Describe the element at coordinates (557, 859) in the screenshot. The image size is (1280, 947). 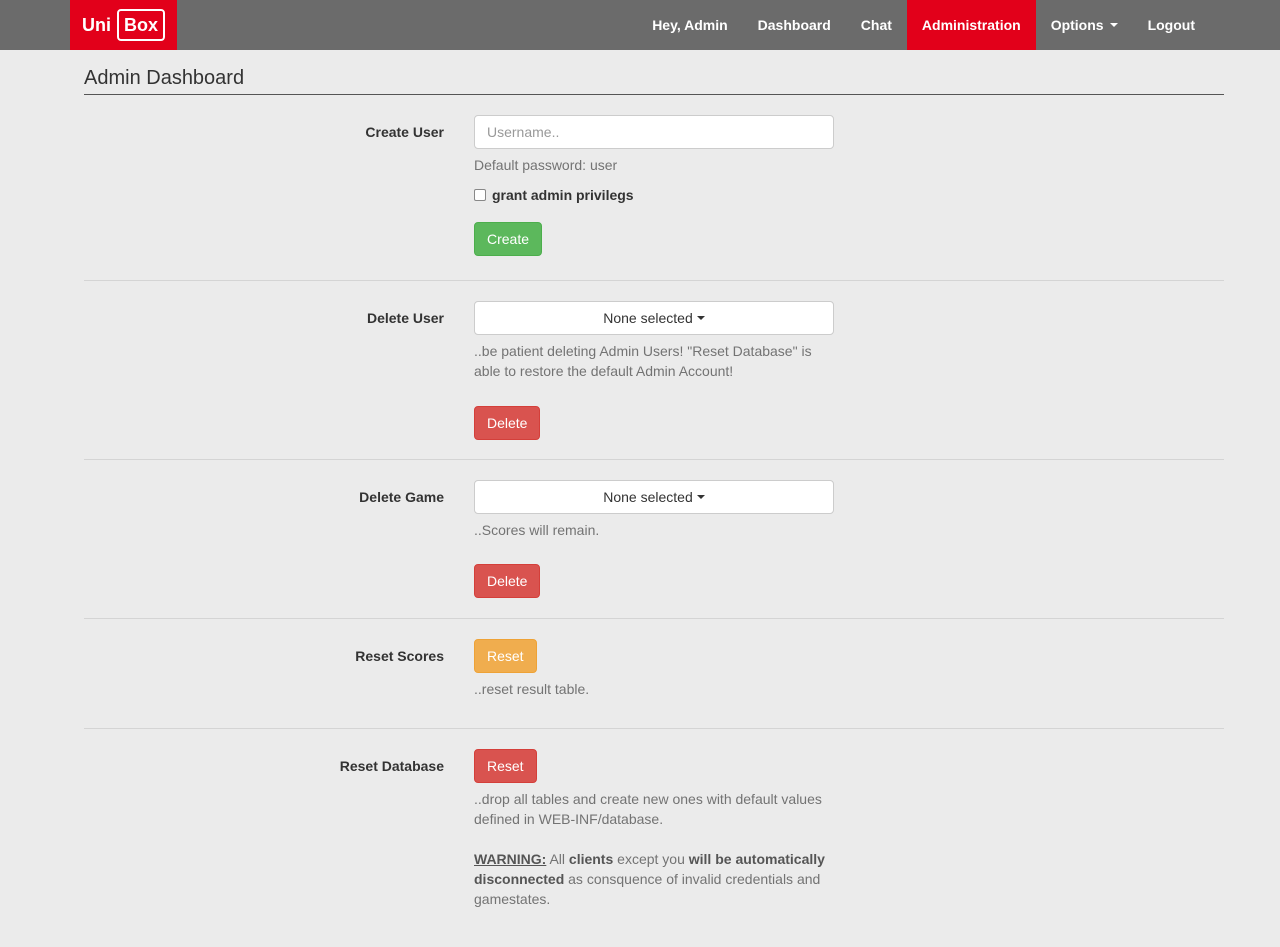
I see `warning-text: All` at that location.